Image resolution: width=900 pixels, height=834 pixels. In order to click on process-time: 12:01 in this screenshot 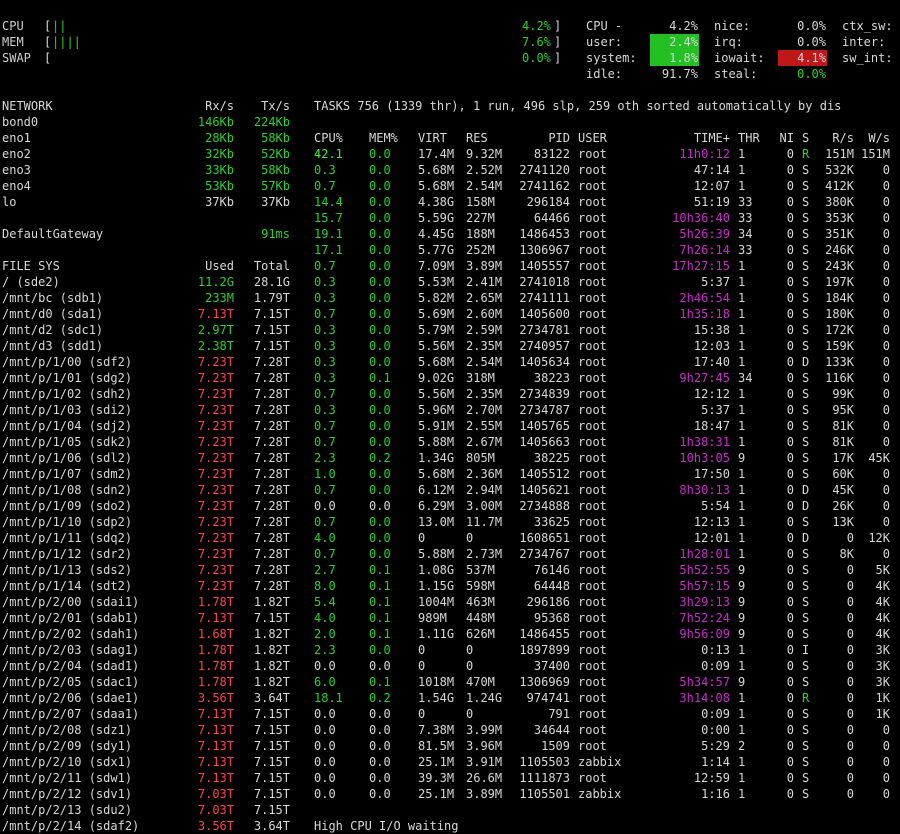, I will do `click(711, 538)`.